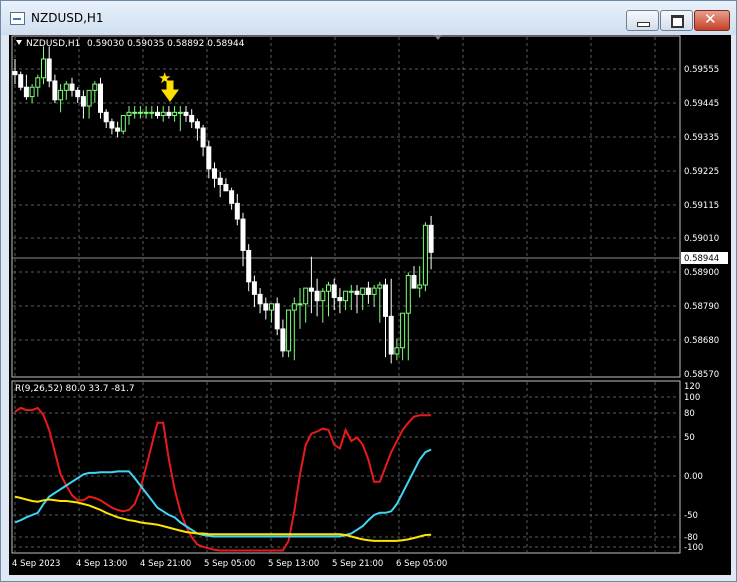  What do you see at coordinates (692, 398) in the screenshot?
I see `indicator-level-label: 100` at bounding box center [692, 398].